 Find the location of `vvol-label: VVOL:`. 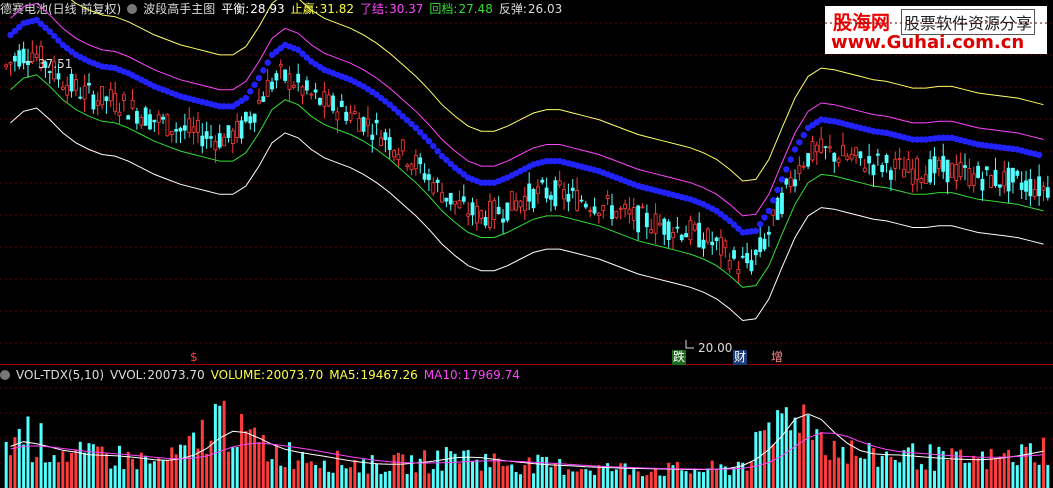

vvol-label: VVOL: is located at coordinates (128, 375).